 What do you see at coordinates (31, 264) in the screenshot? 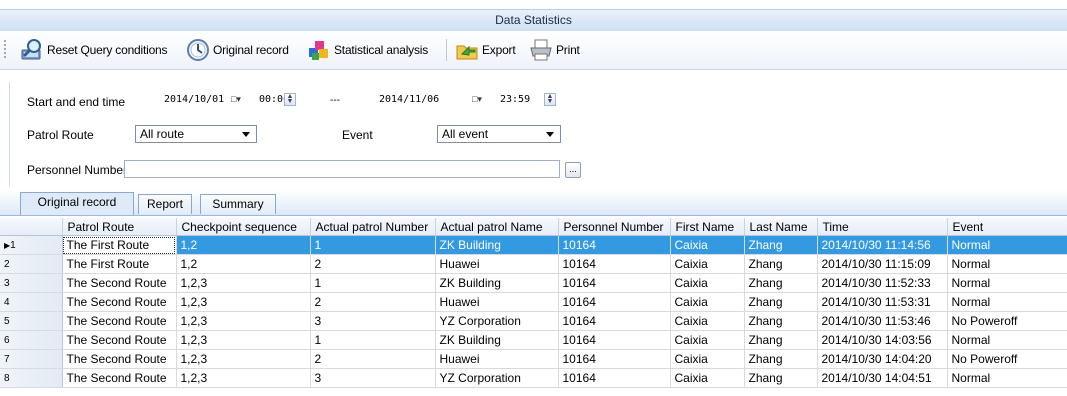
I see `row-number: 2` at bounding box center [31, 264].